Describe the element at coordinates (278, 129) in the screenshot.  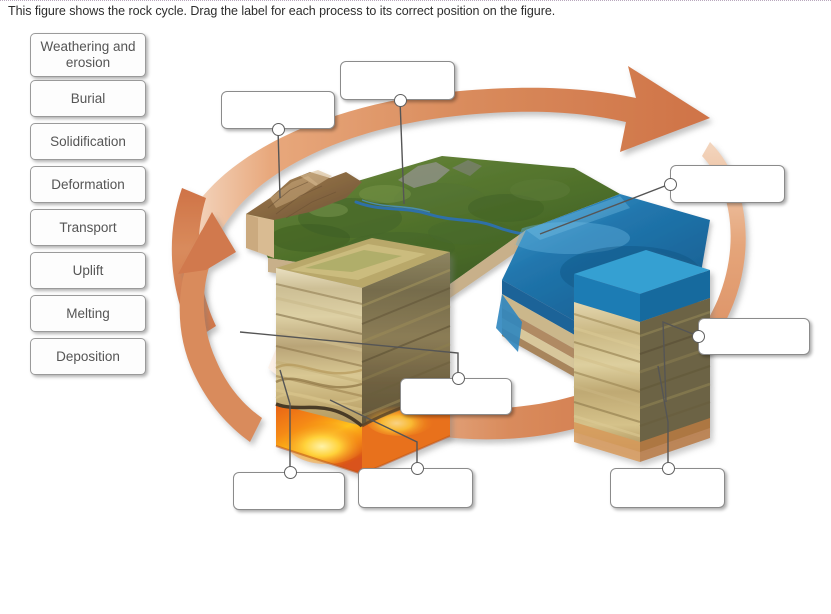
I see `anchor-dot-drop-top-left` at that location.